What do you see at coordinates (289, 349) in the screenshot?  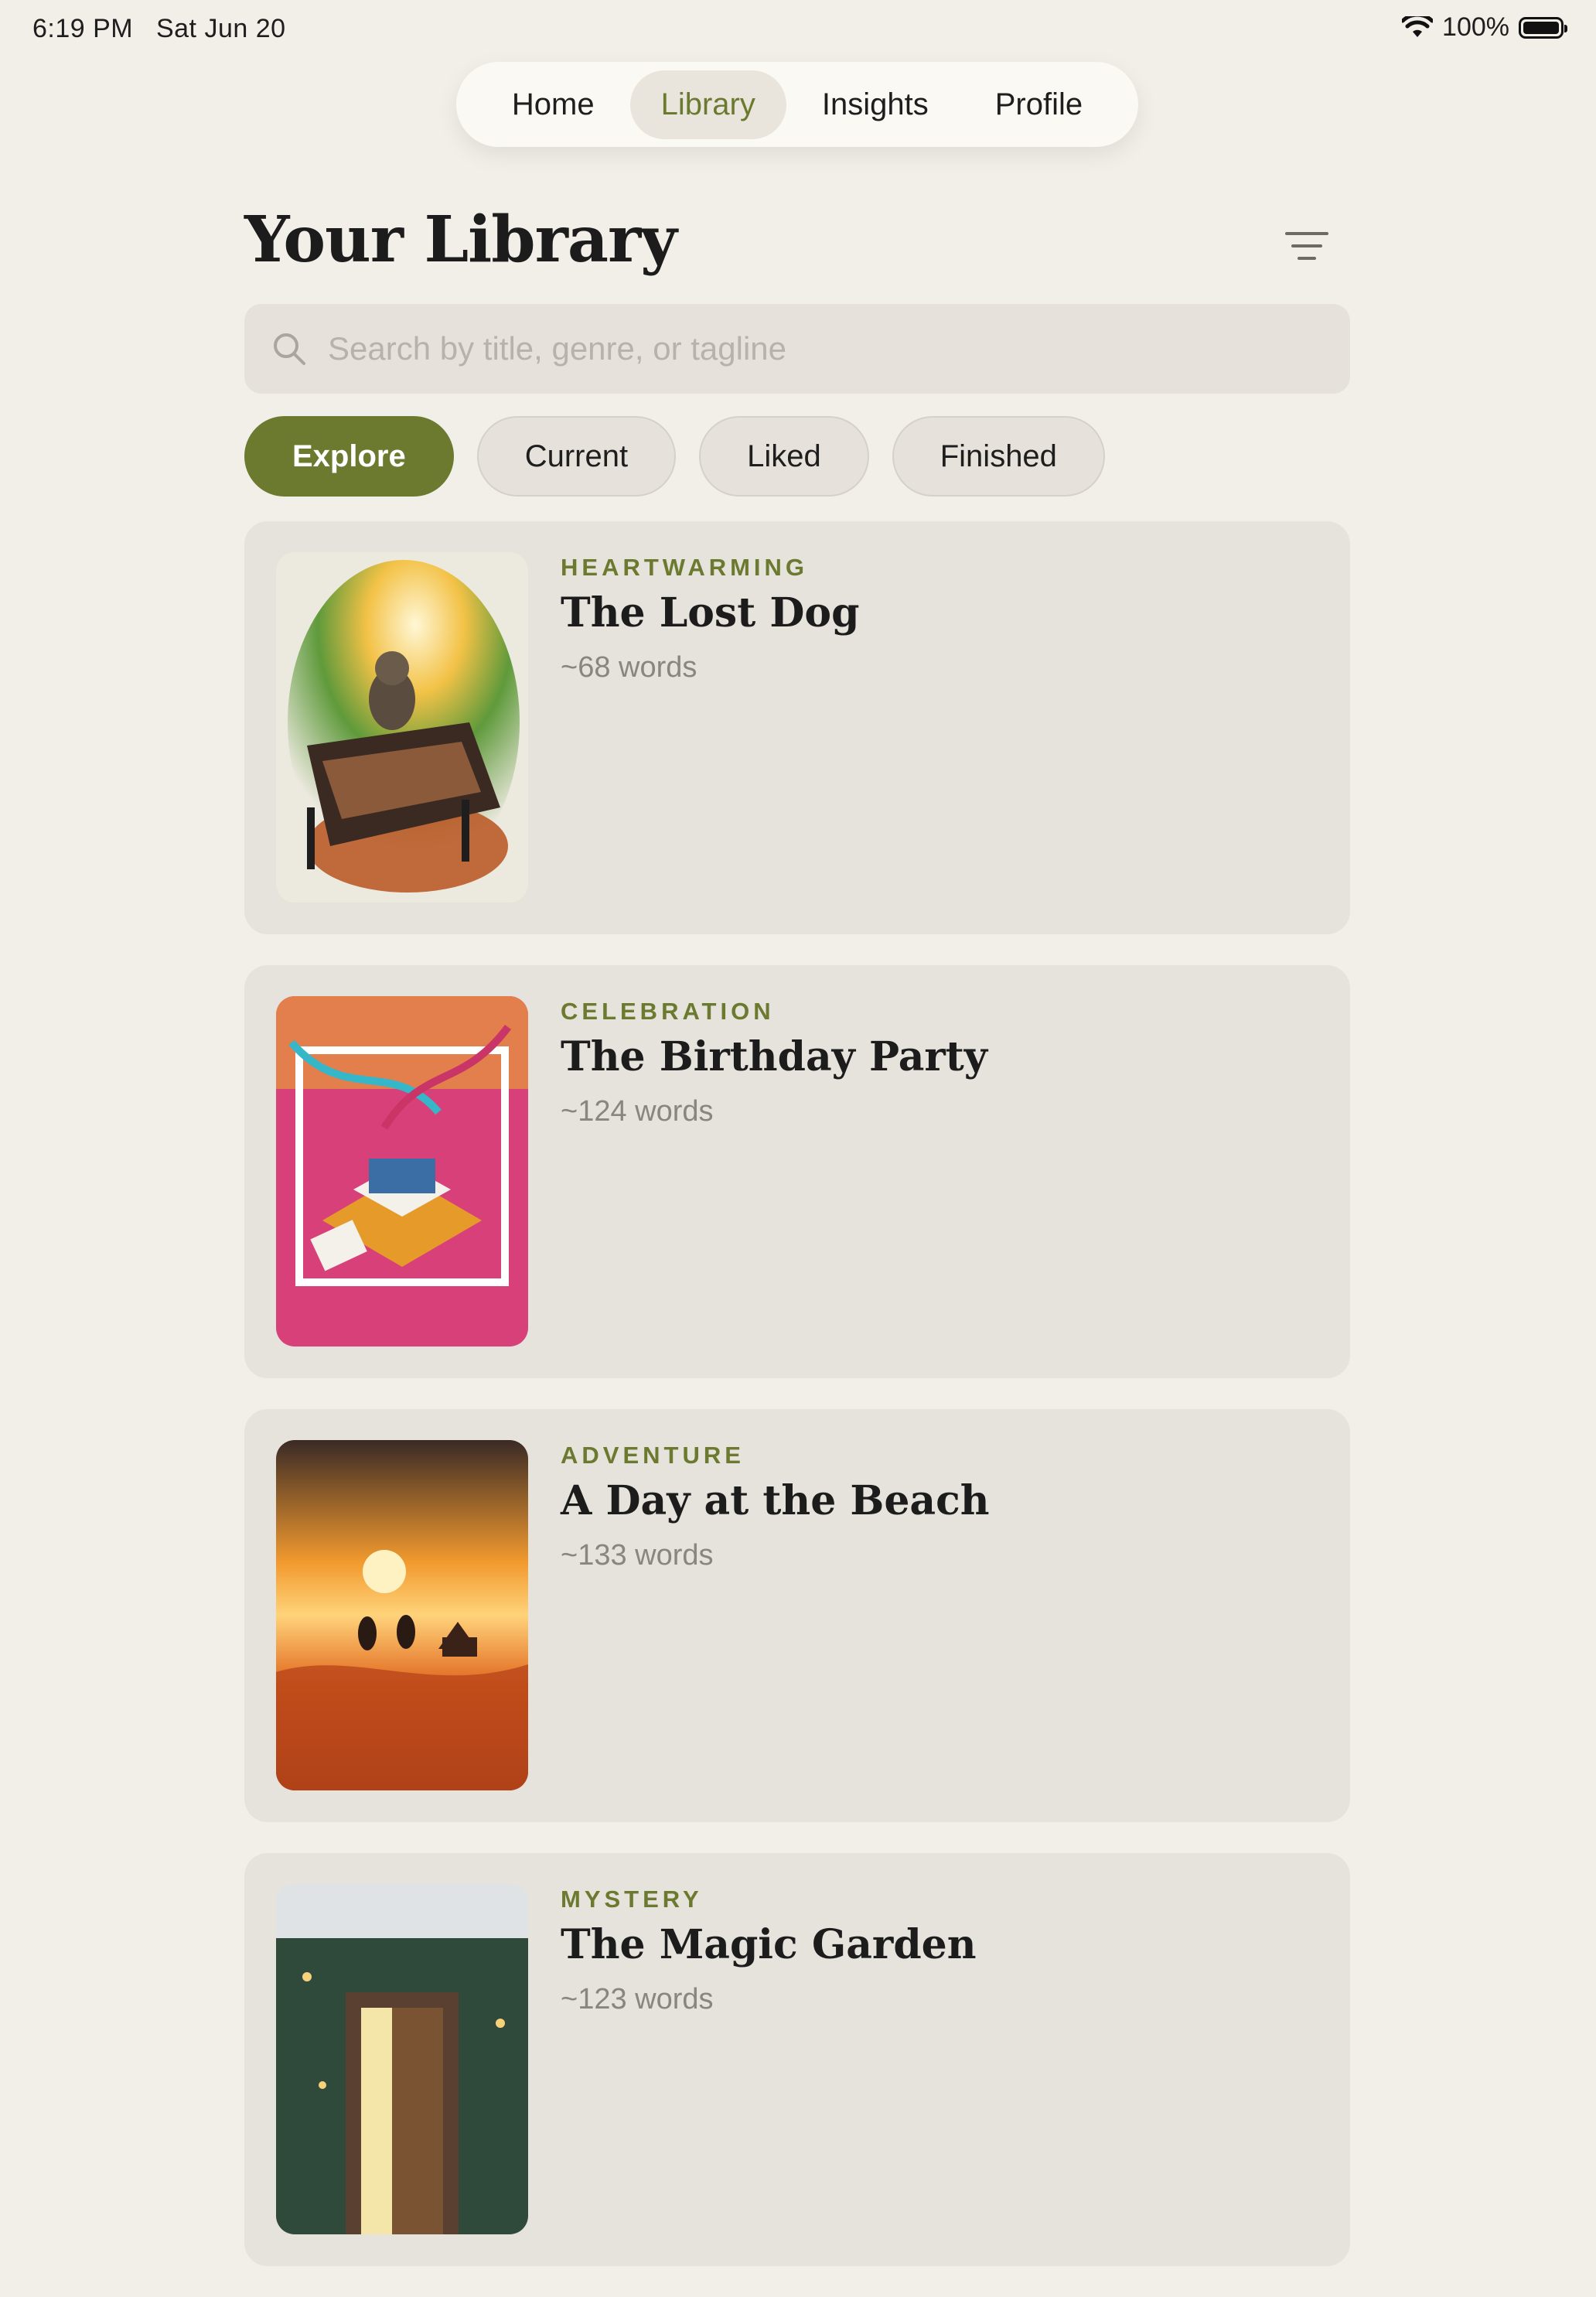 I see `search-icon` at bounding box center [289, 349].